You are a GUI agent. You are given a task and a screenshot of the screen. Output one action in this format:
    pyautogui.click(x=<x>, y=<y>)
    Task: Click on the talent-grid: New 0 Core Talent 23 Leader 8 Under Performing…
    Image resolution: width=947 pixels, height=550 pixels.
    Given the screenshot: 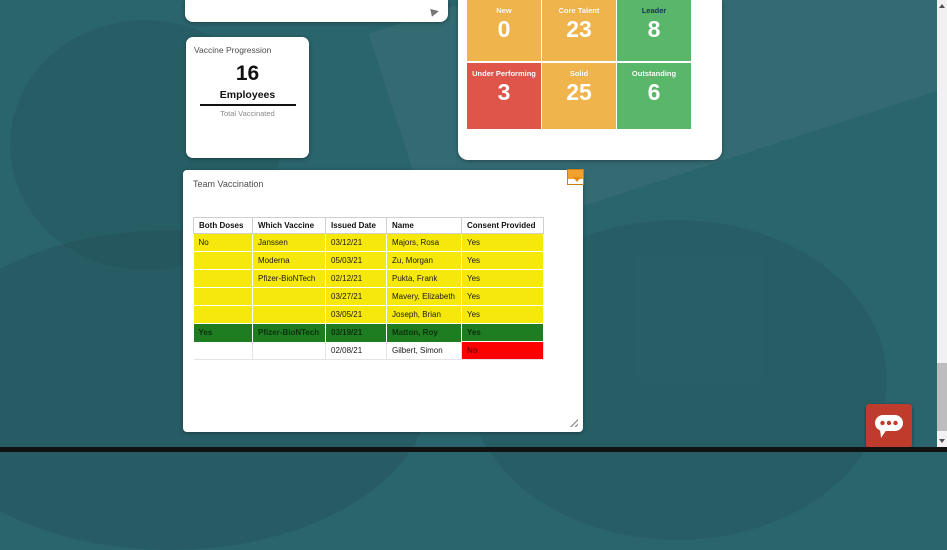 What is the action you would take?
    pyautogui.click(x=579, y=64)
    